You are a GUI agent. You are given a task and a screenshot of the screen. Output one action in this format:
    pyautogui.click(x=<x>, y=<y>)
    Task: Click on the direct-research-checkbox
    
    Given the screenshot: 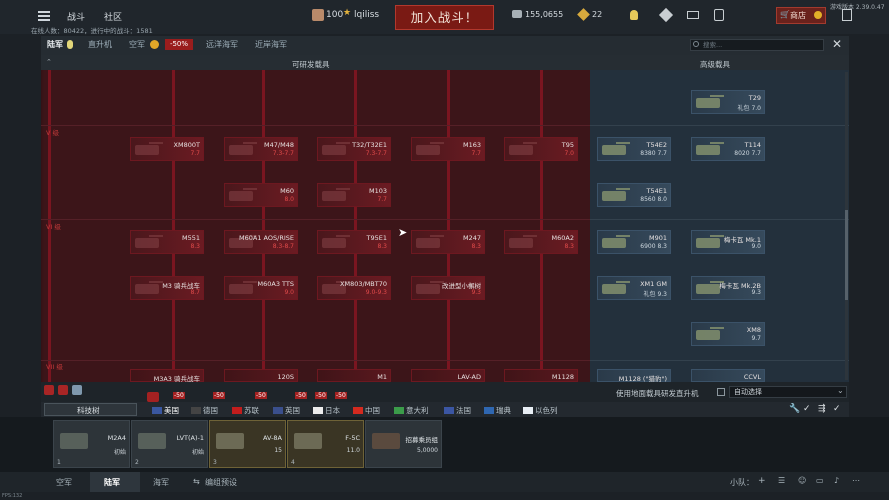 What is the action you would take?
    pyautogui.click(x=721, y=392)
    